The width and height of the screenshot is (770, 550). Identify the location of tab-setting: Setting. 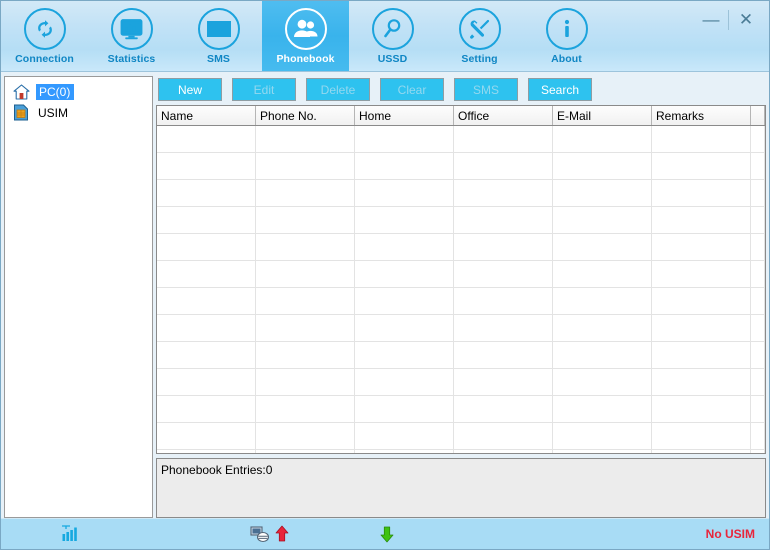
(479, 36).